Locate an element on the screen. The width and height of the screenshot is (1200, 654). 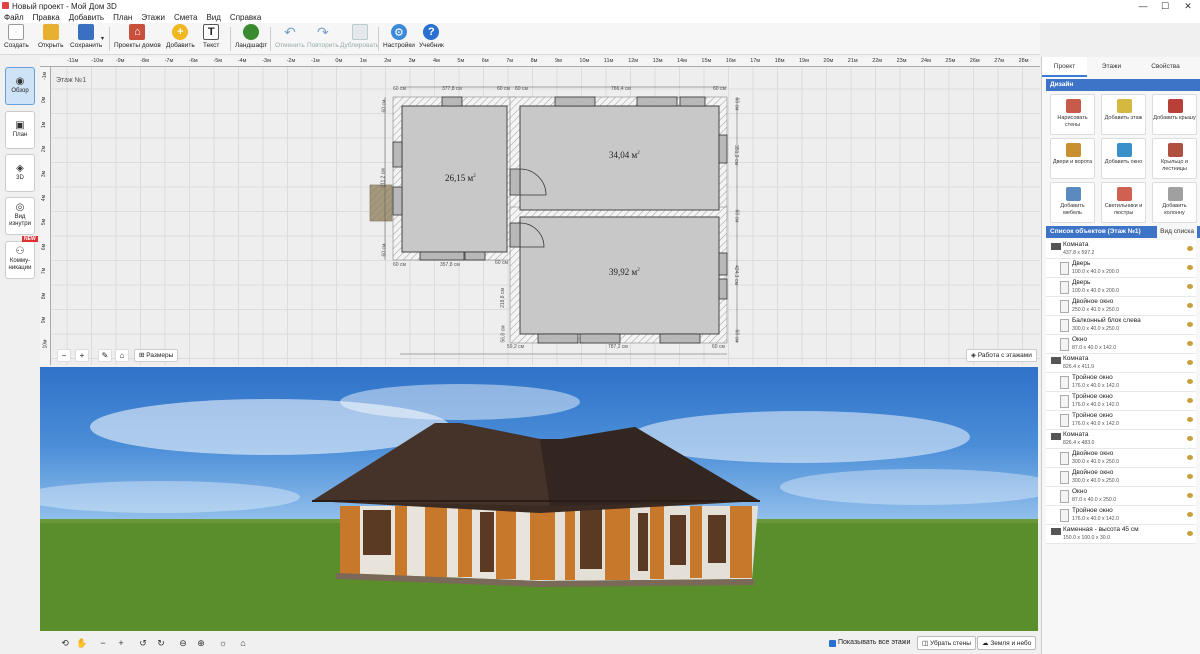
save-dropdown-icon: ▾ is located at coordinates (102, 38).